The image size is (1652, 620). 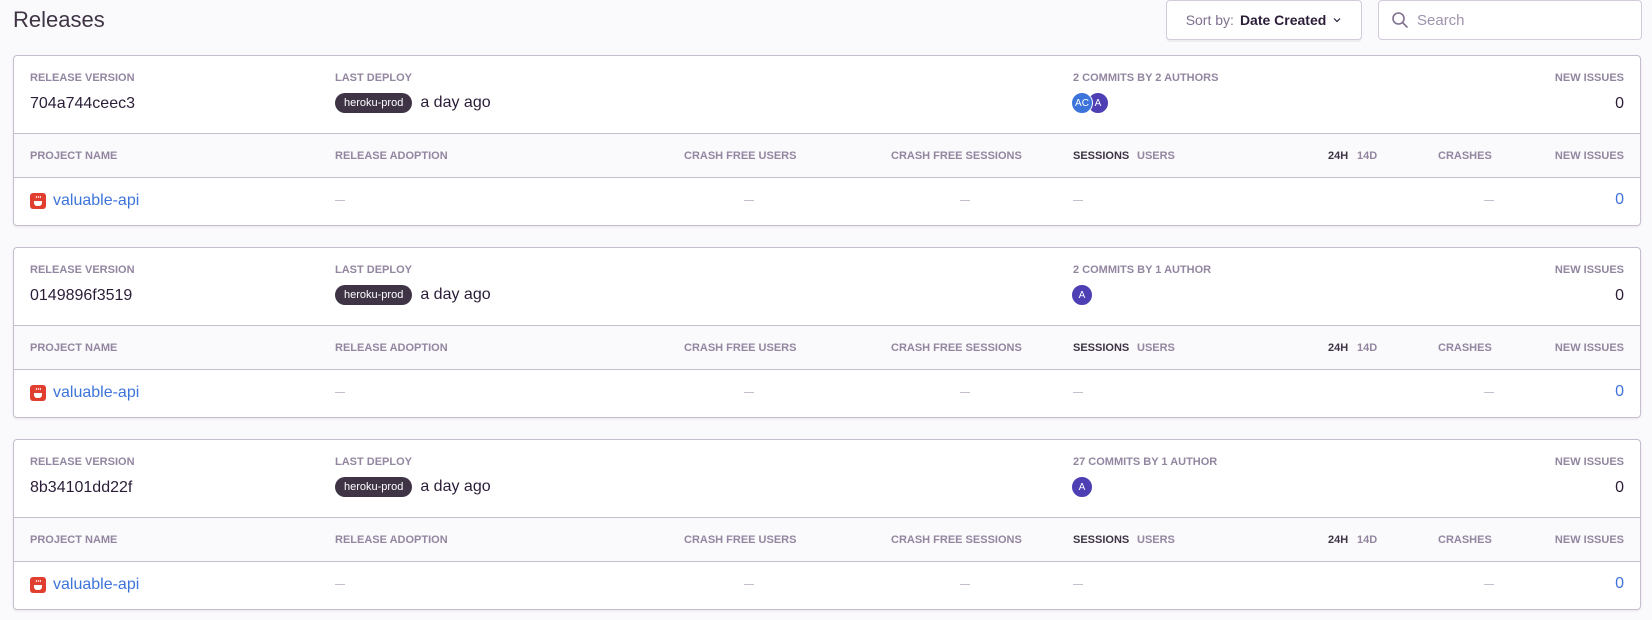 What do you see at coordinates (826, 21) in the screenshot?
I see `page-header: Releases Sort by: Date Created` at bounding box center [826, 21].